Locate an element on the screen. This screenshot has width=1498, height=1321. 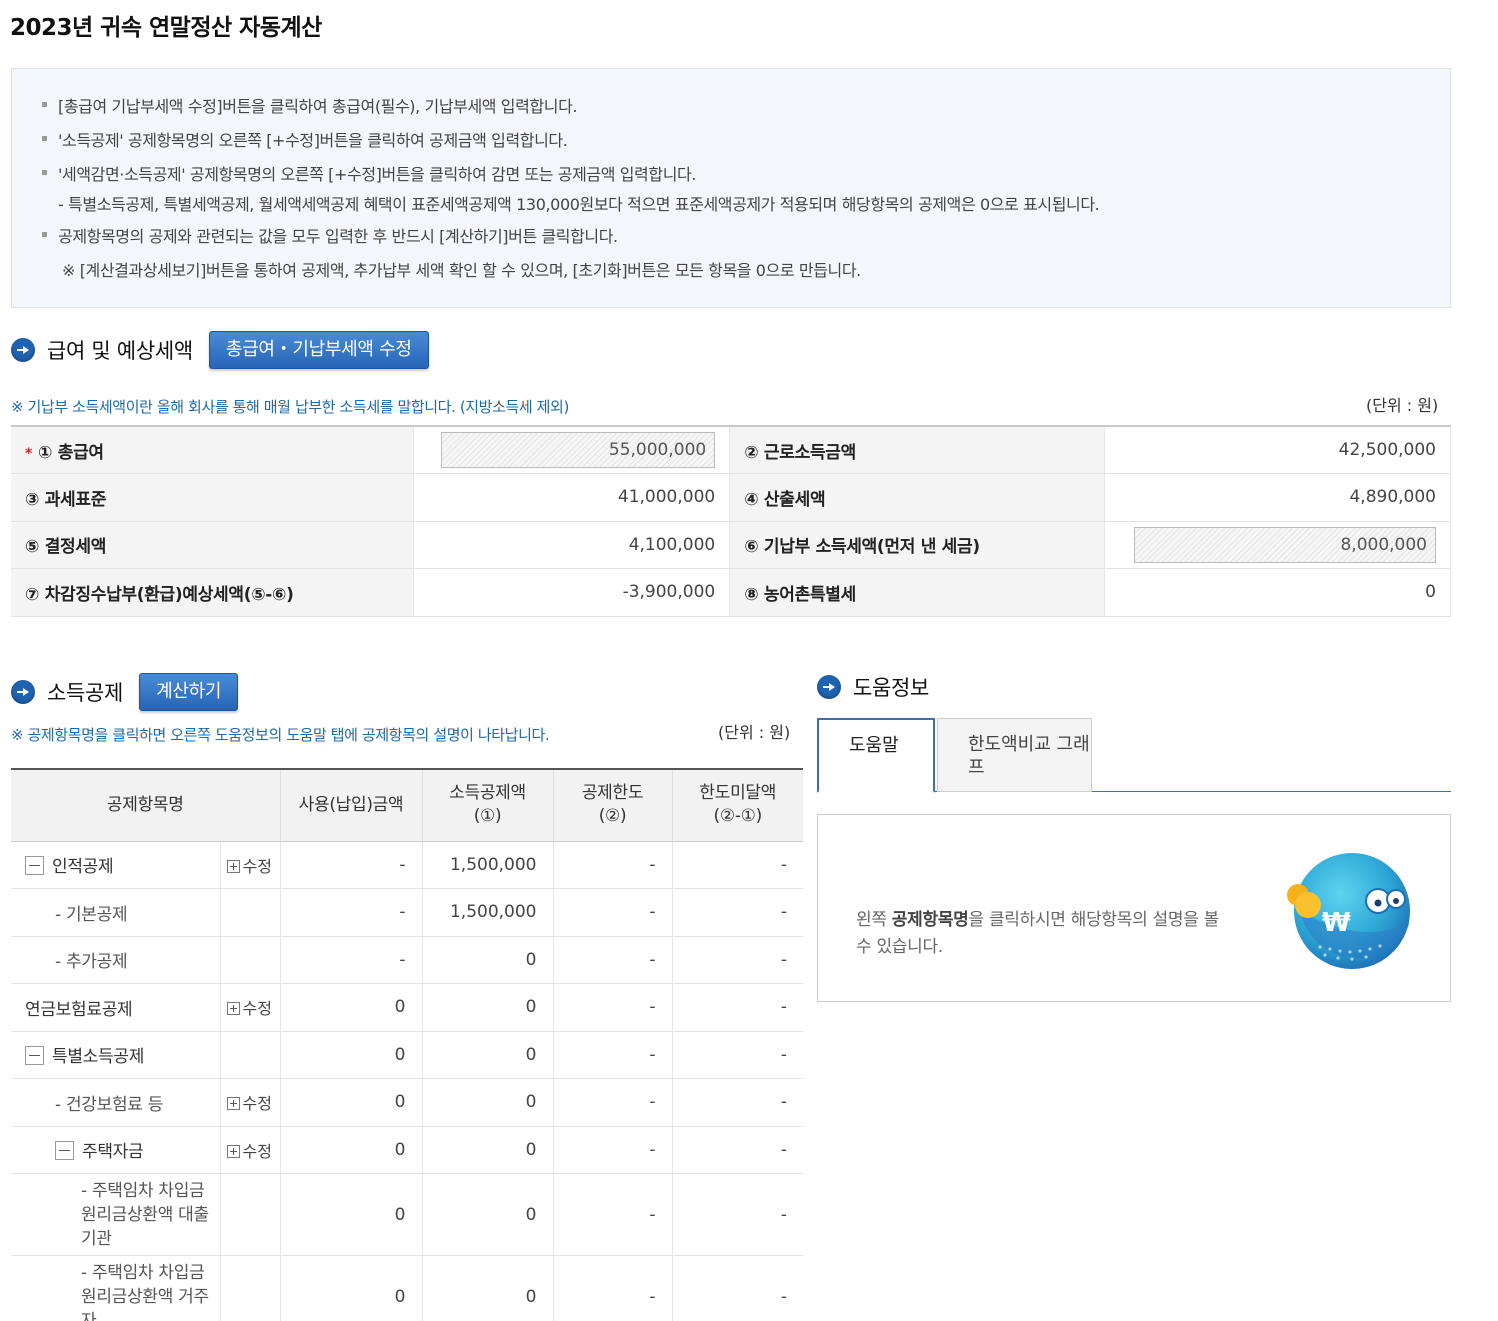
edit-salary-button: 총급여・기납부세액 수정 is located at coordinates (318, 350).